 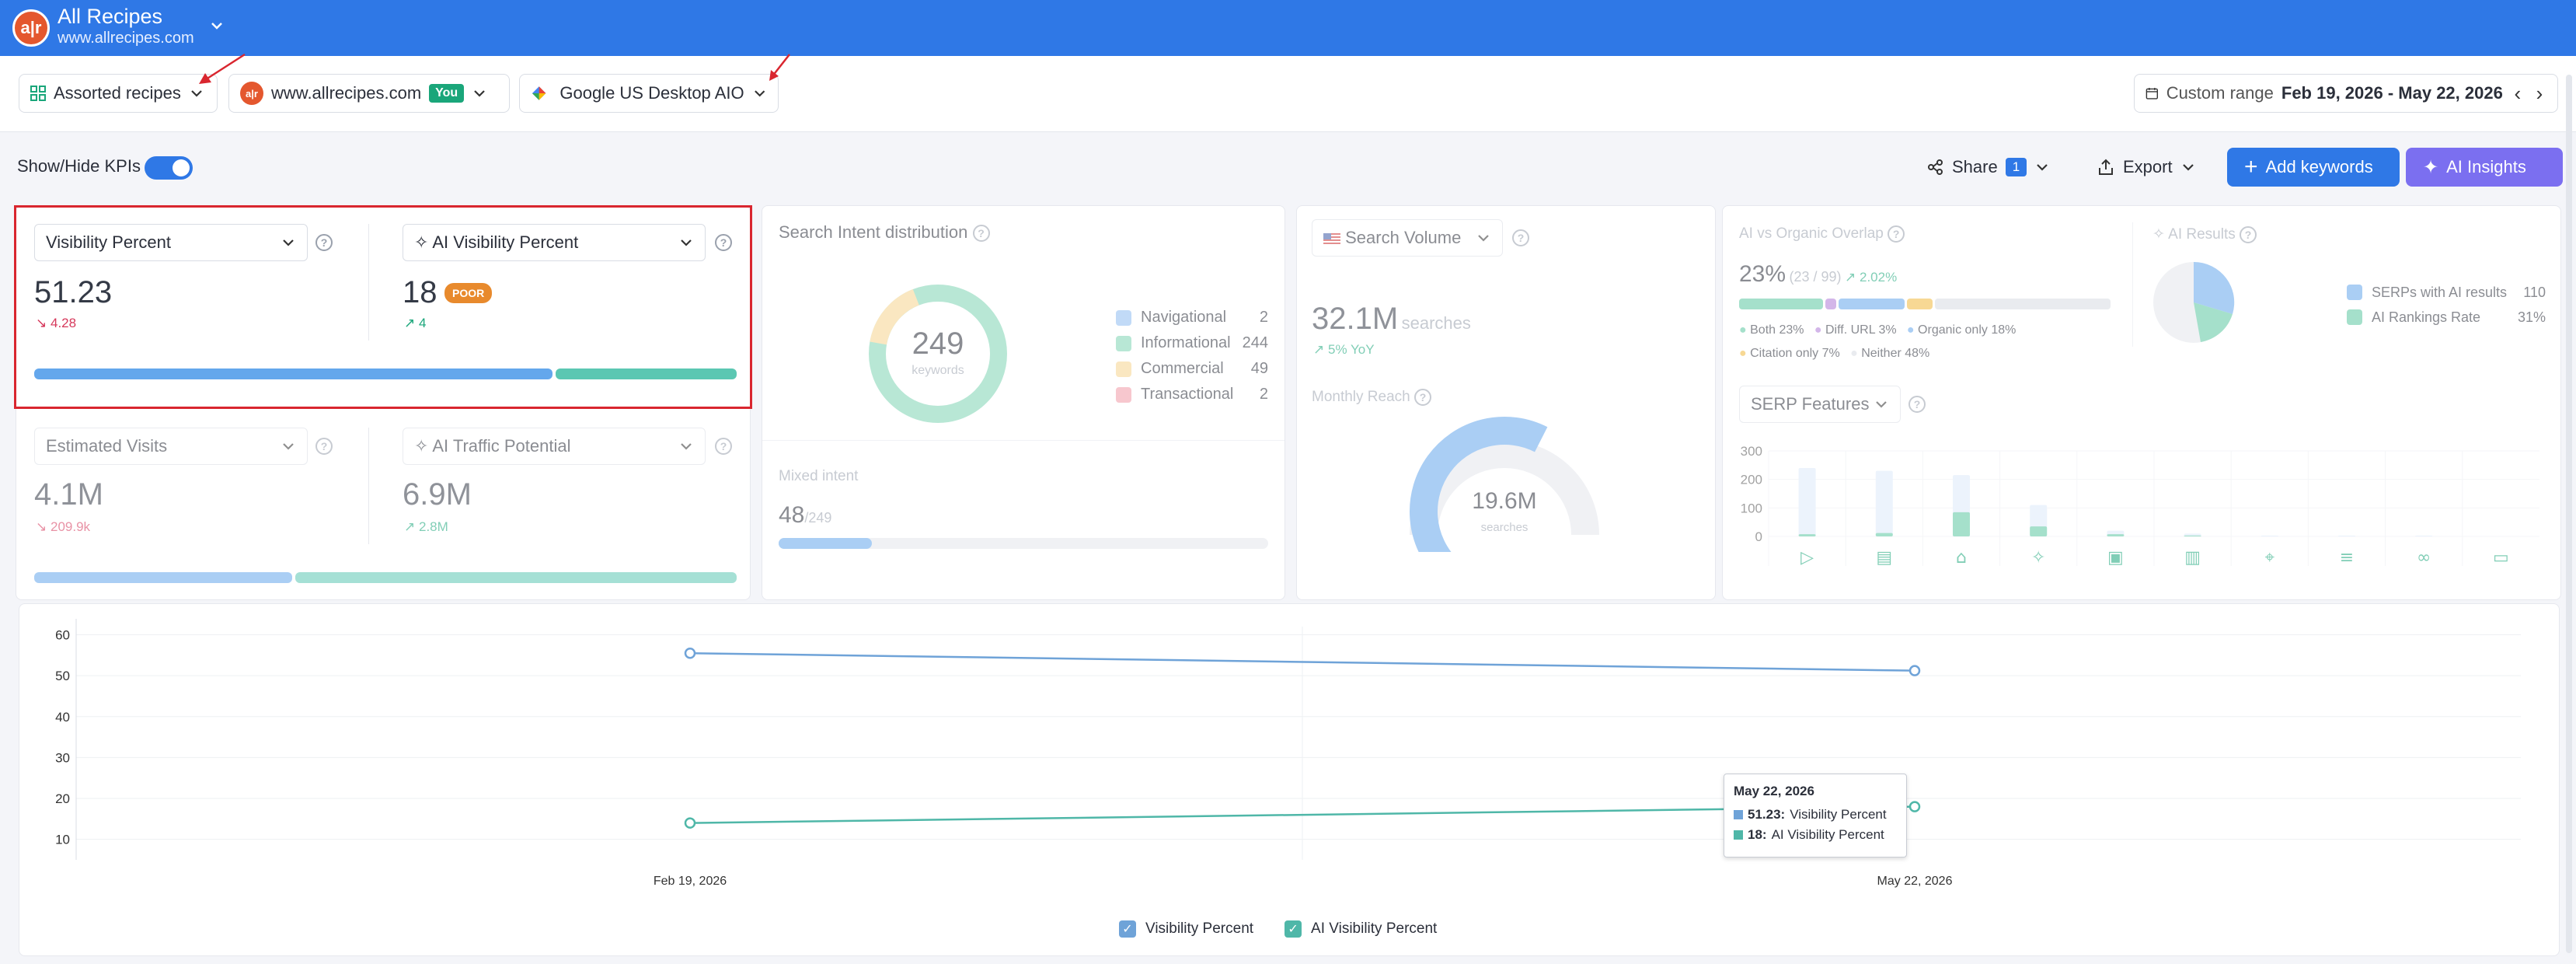 I want to click on project-title: All Recipes, so click(x=110, y=17).